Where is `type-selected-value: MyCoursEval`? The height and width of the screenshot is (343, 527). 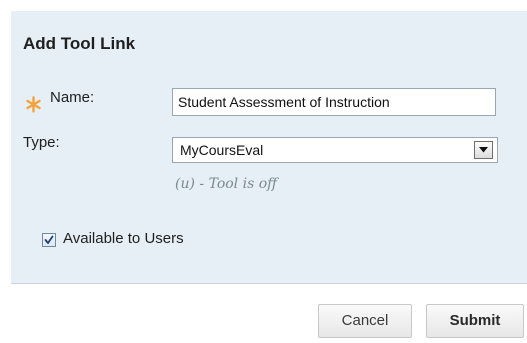 type-selected-value: MyCoursEval is located at coordinates (222, 150).